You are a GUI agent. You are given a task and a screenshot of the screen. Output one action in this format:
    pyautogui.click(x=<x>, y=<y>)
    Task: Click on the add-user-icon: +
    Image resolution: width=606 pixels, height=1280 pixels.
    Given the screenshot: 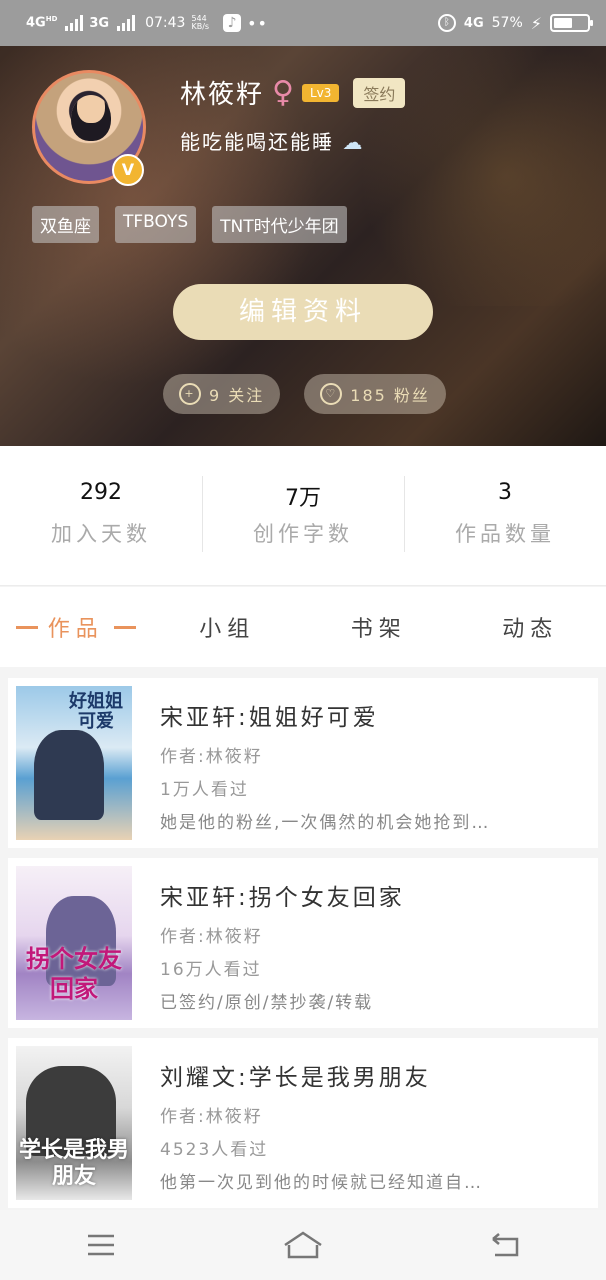 What is the action you would take?
    pyautogui.click(x=190, y=394)
    